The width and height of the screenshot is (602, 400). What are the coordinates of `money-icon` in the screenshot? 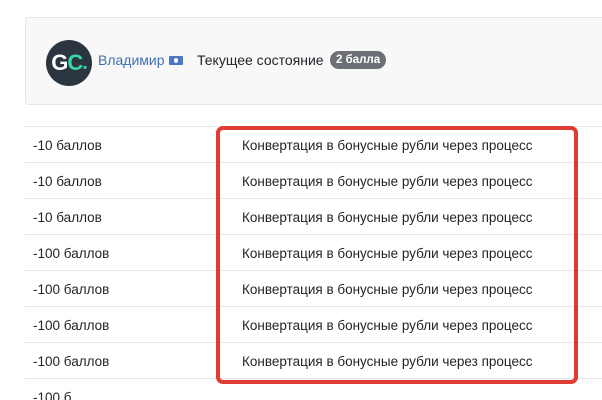 It's located at (175, 60).